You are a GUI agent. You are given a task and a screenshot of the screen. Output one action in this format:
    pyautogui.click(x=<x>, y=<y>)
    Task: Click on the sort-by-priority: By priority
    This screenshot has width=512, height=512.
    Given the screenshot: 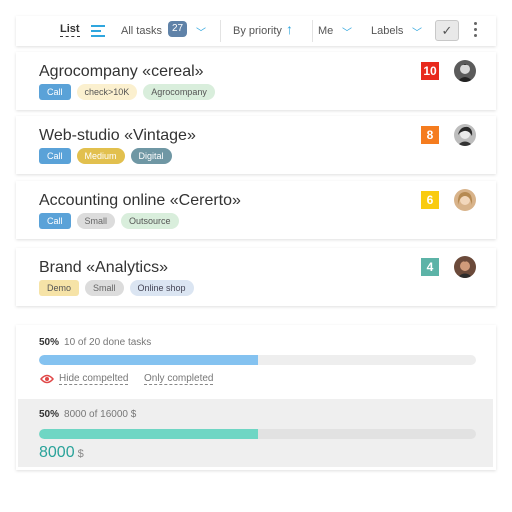 What is the action you would take?
    pyautogui.click(x=257, y=31)
    